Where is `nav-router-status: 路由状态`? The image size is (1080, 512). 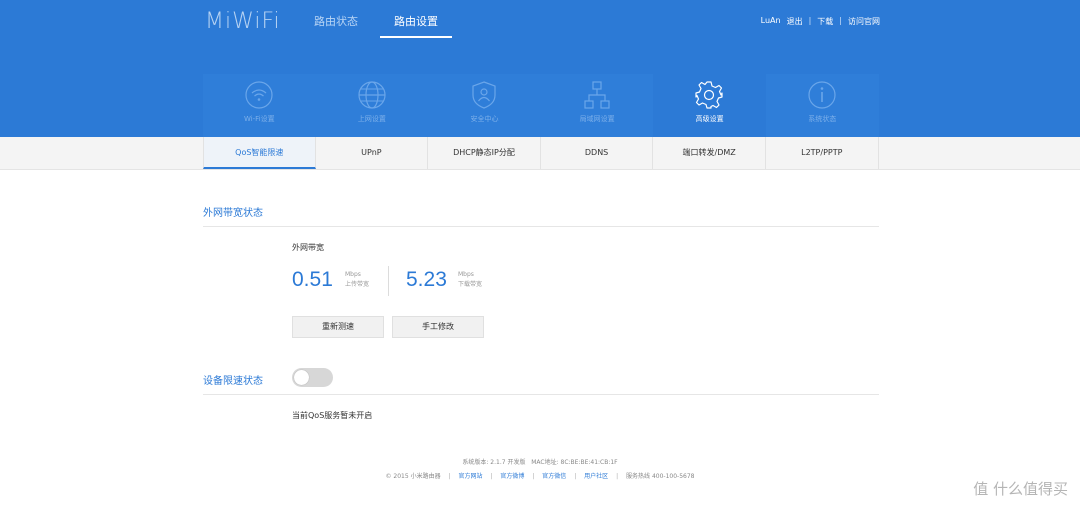 nav-router-status: 路由状态 is located at coordinates (336, 19).